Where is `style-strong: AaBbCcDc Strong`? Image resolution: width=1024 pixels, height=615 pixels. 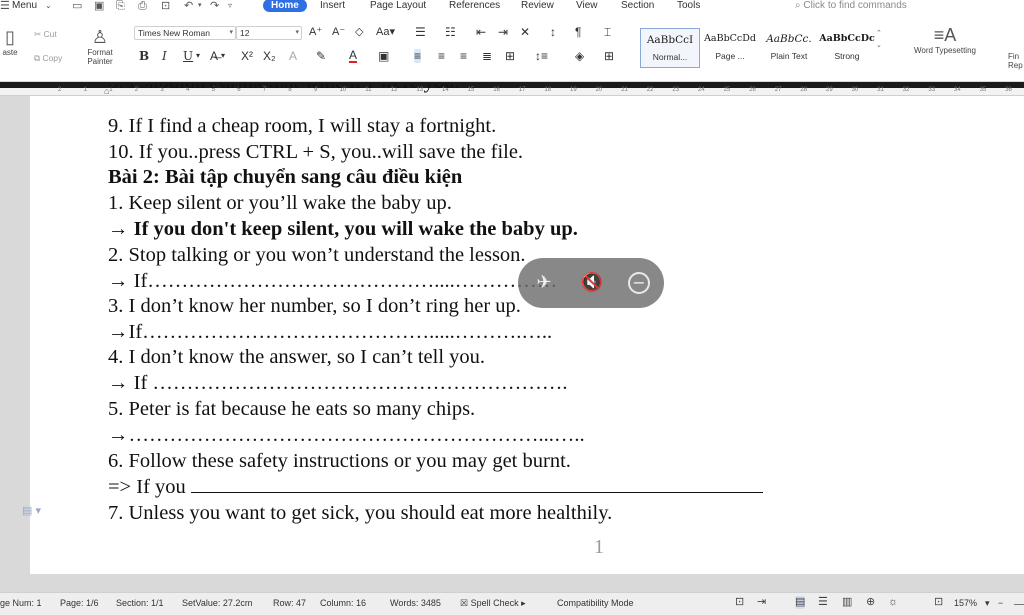 style-strong: AaBbCcDc Strong is located at coordinates (847, 48).